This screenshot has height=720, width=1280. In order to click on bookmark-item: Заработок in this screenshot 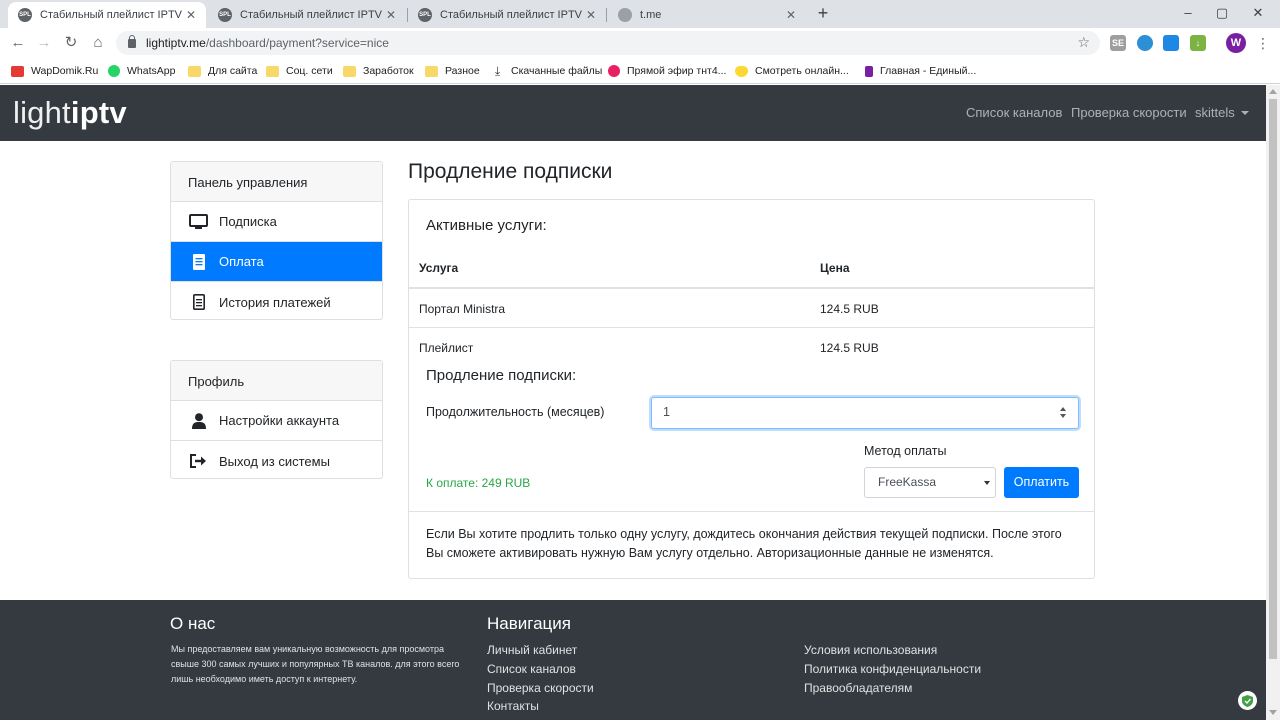, I will do `click(378, 71)`.